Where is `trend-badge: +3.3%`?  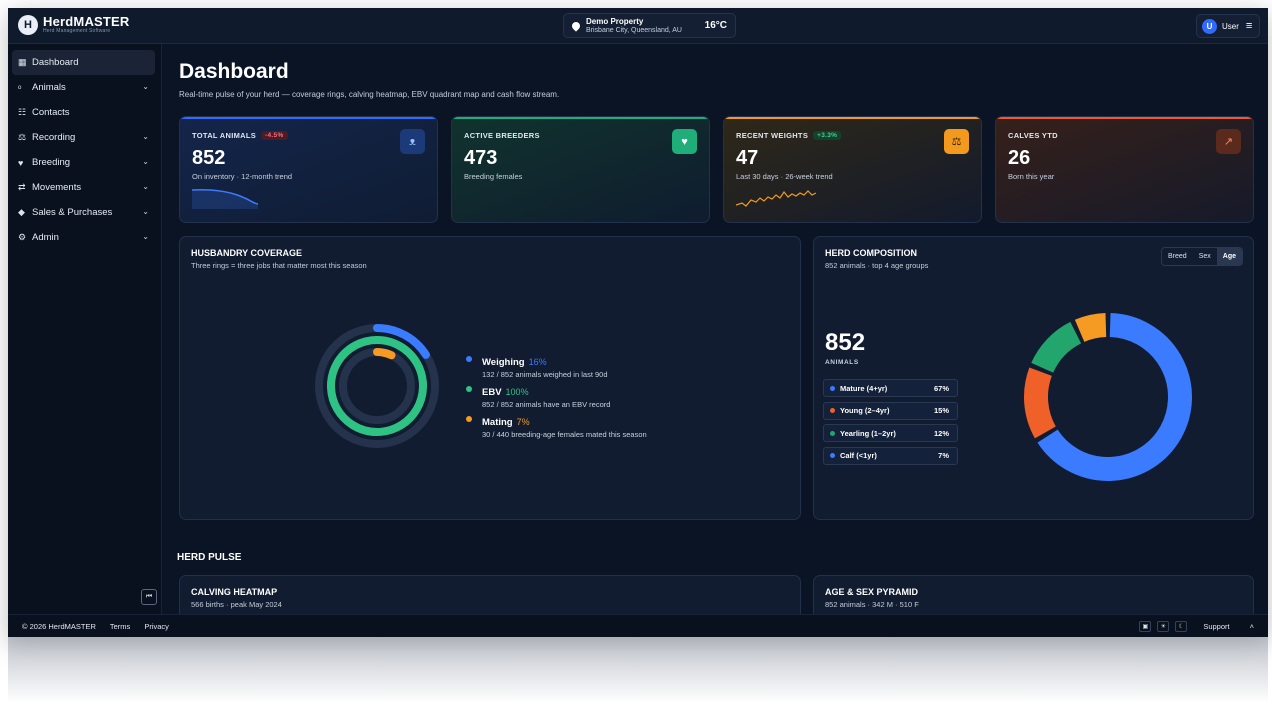
trend-badge: +3.3% is located at coordinates (827, 135).